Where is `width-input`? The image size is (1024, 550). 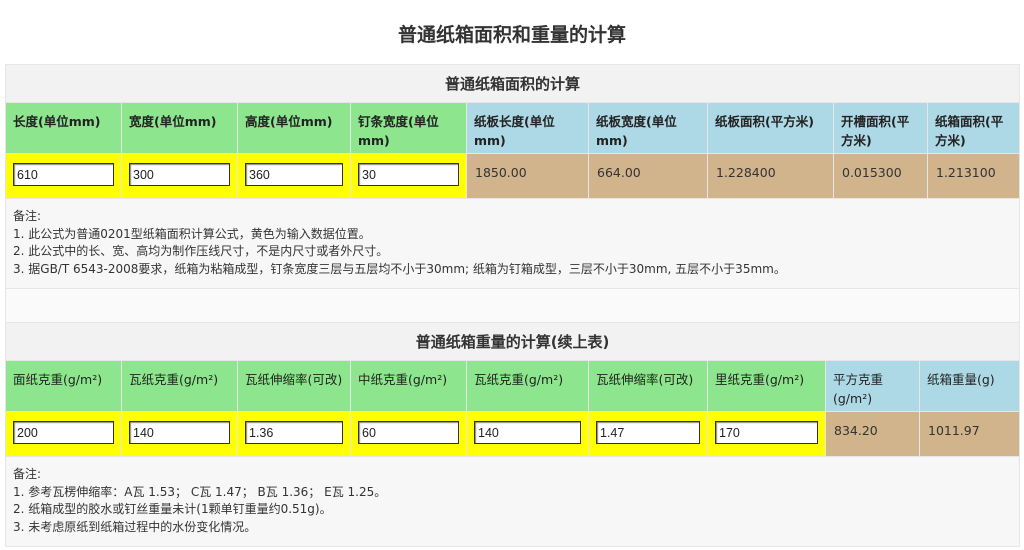
width-input is located at coordinates (179, 174).